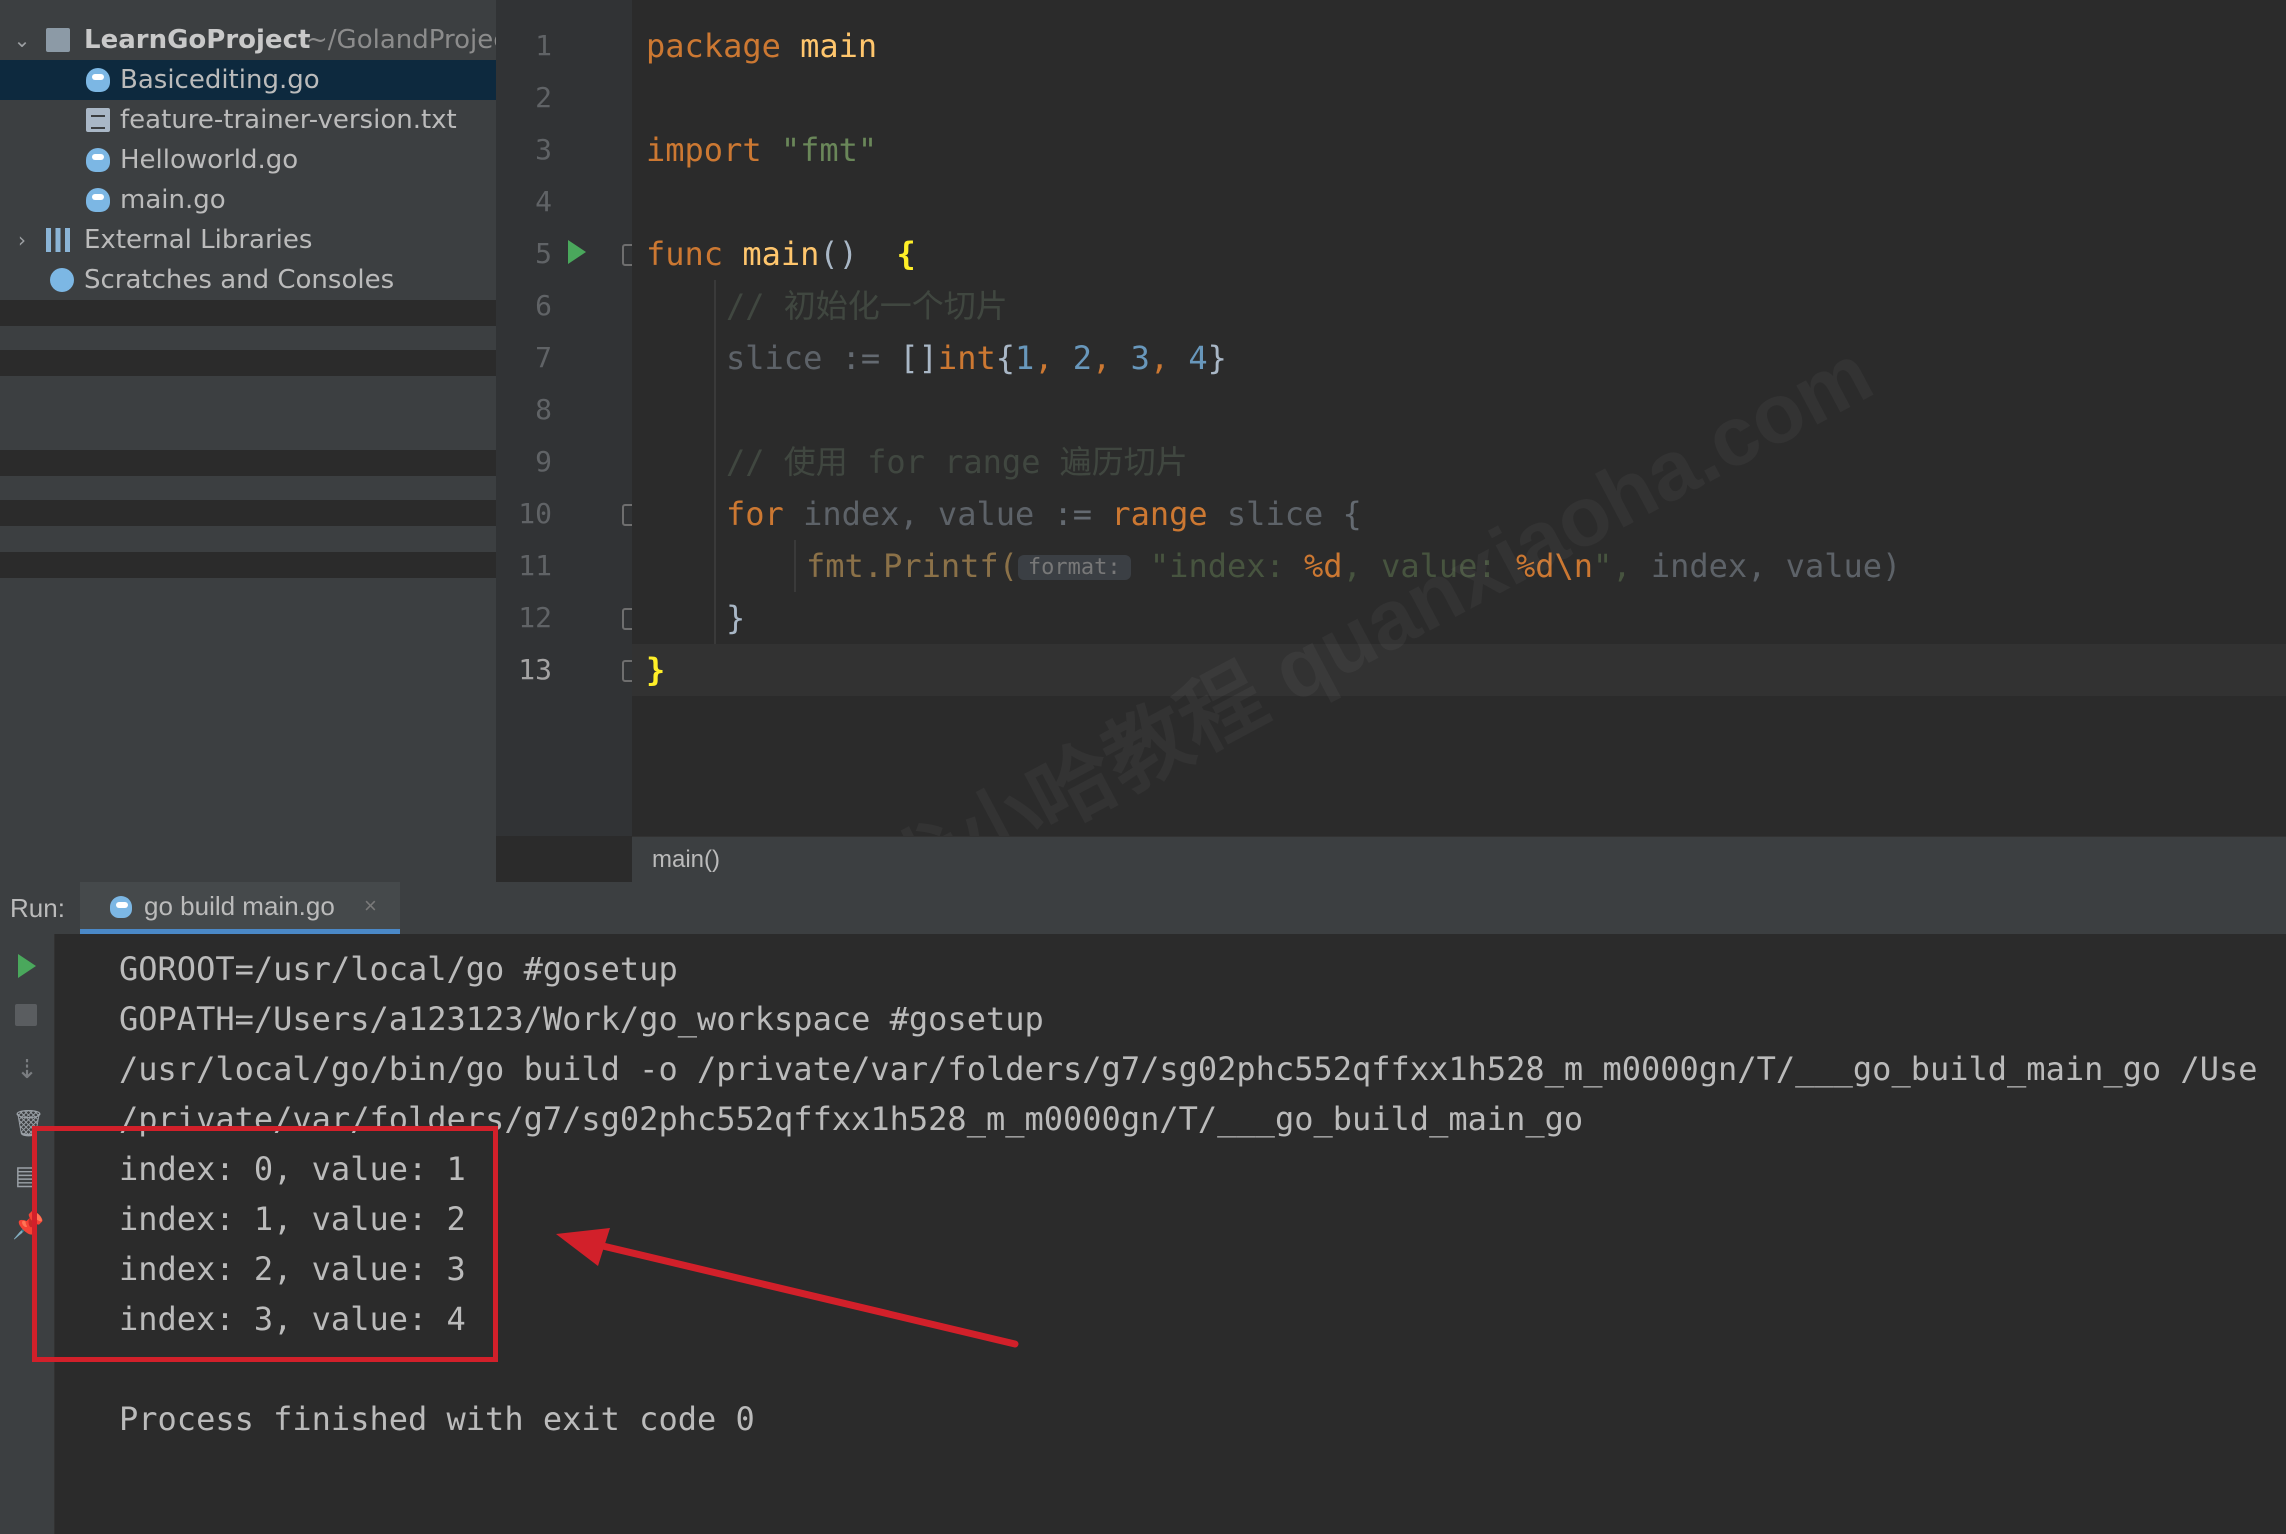 This screenshot has width=2286, height=1534. I want to click on line-number: 2, so click(543, 97).